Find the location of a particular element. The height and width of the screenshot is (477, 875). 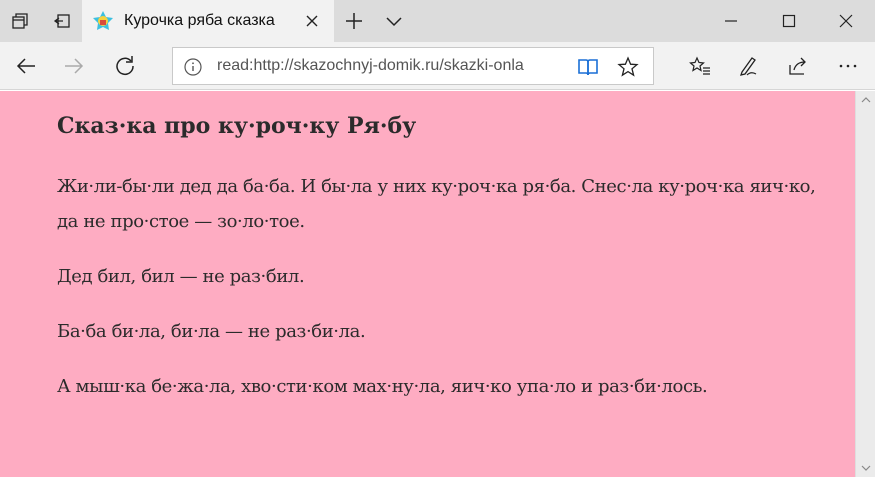

article-title: Сказ·ка про ку·роч·ку Ря·бу is located at coordinates (237, 126).